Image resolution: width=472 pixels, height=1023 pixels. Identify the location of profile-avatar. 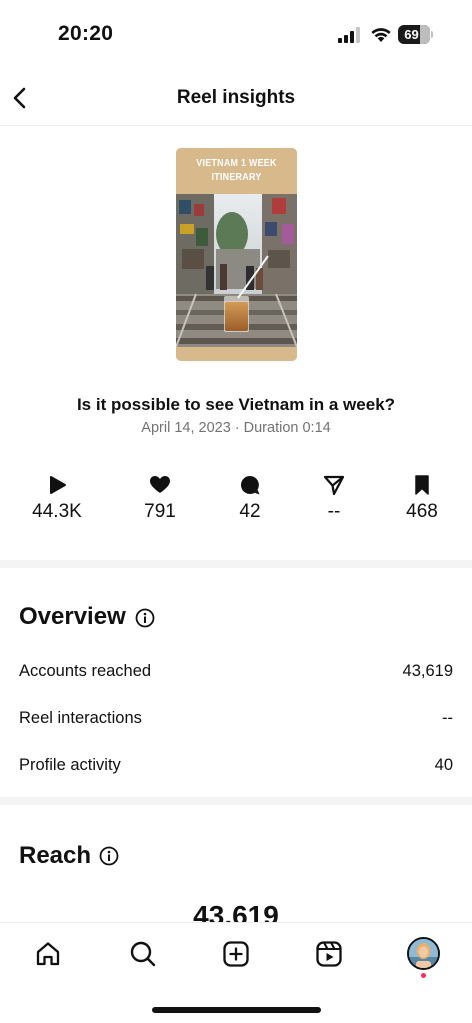
(423, 953).